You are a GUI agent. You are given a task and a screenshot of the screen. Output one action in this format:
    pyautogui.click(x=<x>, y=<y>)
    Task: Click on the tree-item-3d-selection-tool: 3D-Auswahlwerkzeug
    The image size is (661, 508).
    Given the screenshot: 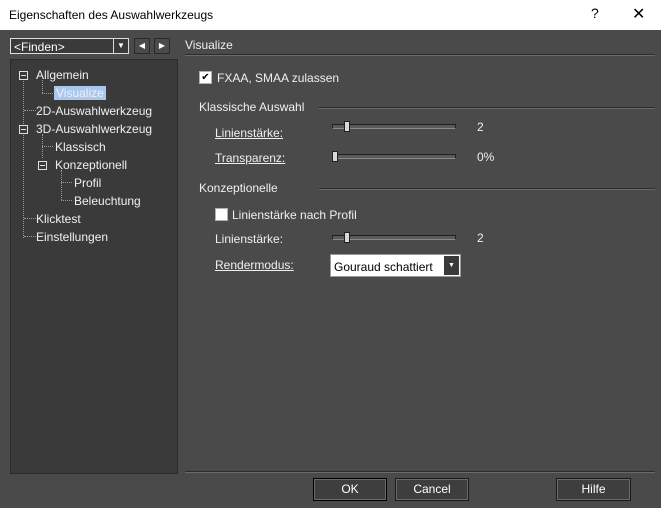 What is the action you would take?
    pyautogui.click(x=94, y=129)
    